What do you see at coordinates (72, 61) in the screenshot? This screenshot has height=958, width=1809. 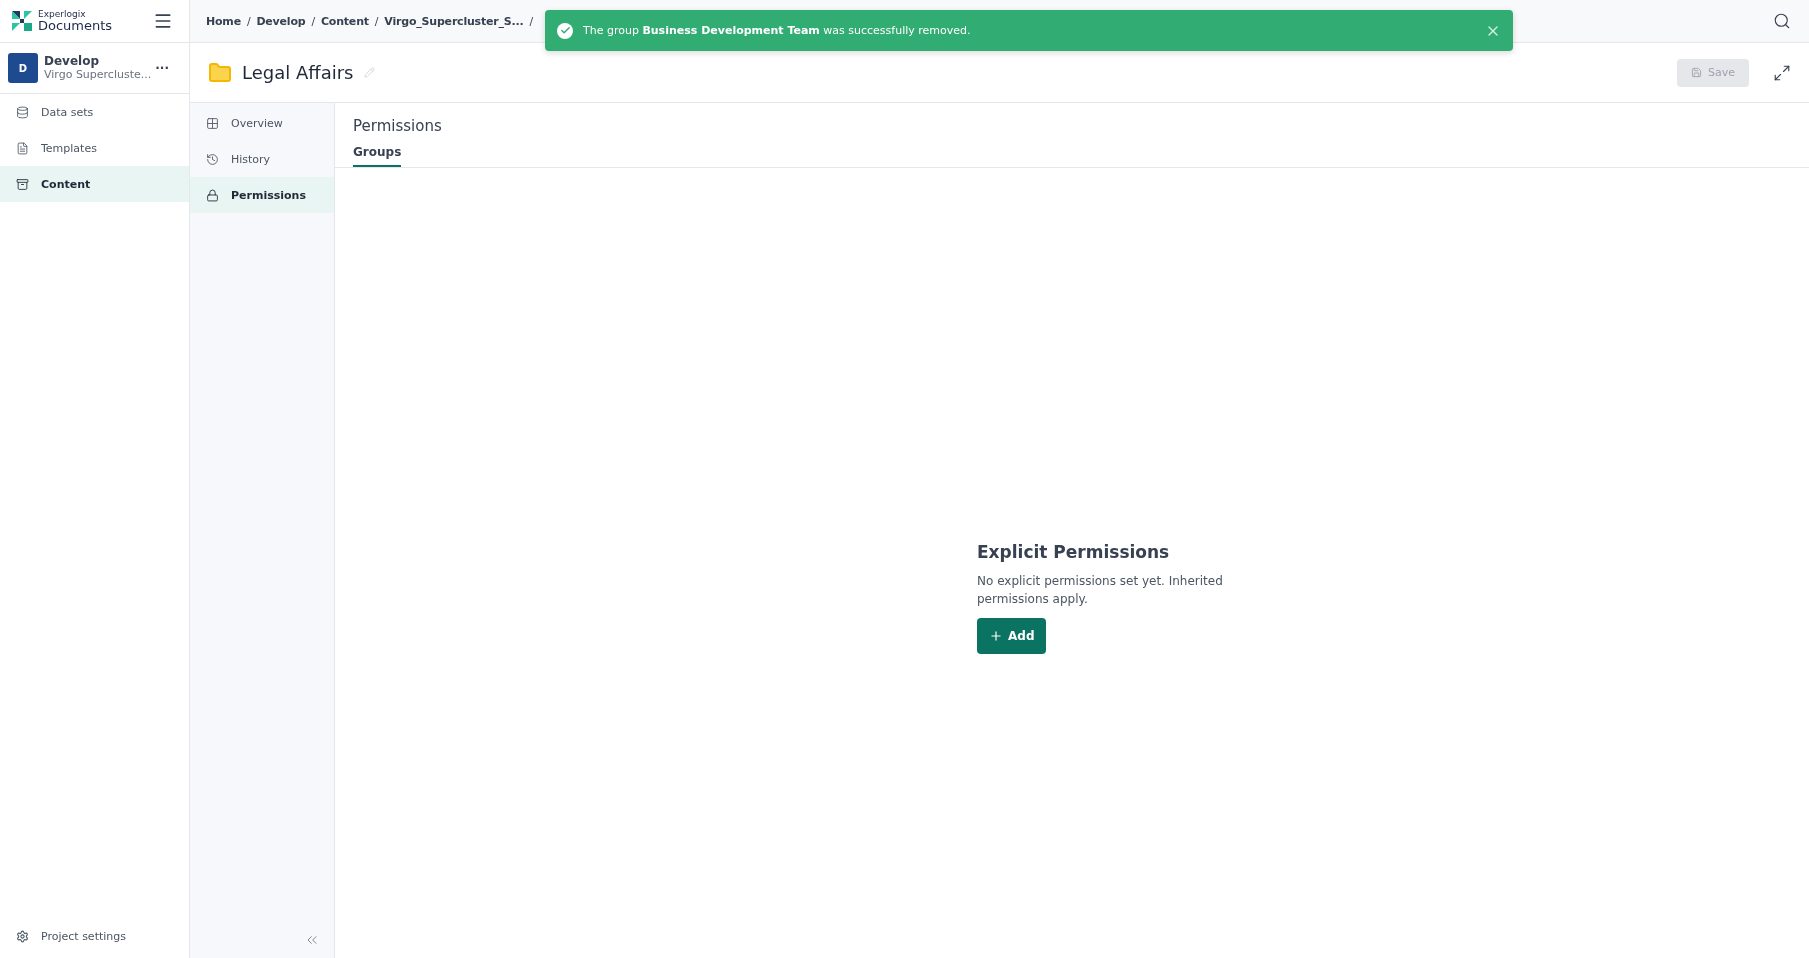 I see `project-name: Develop` at bounding box center [72, 61].